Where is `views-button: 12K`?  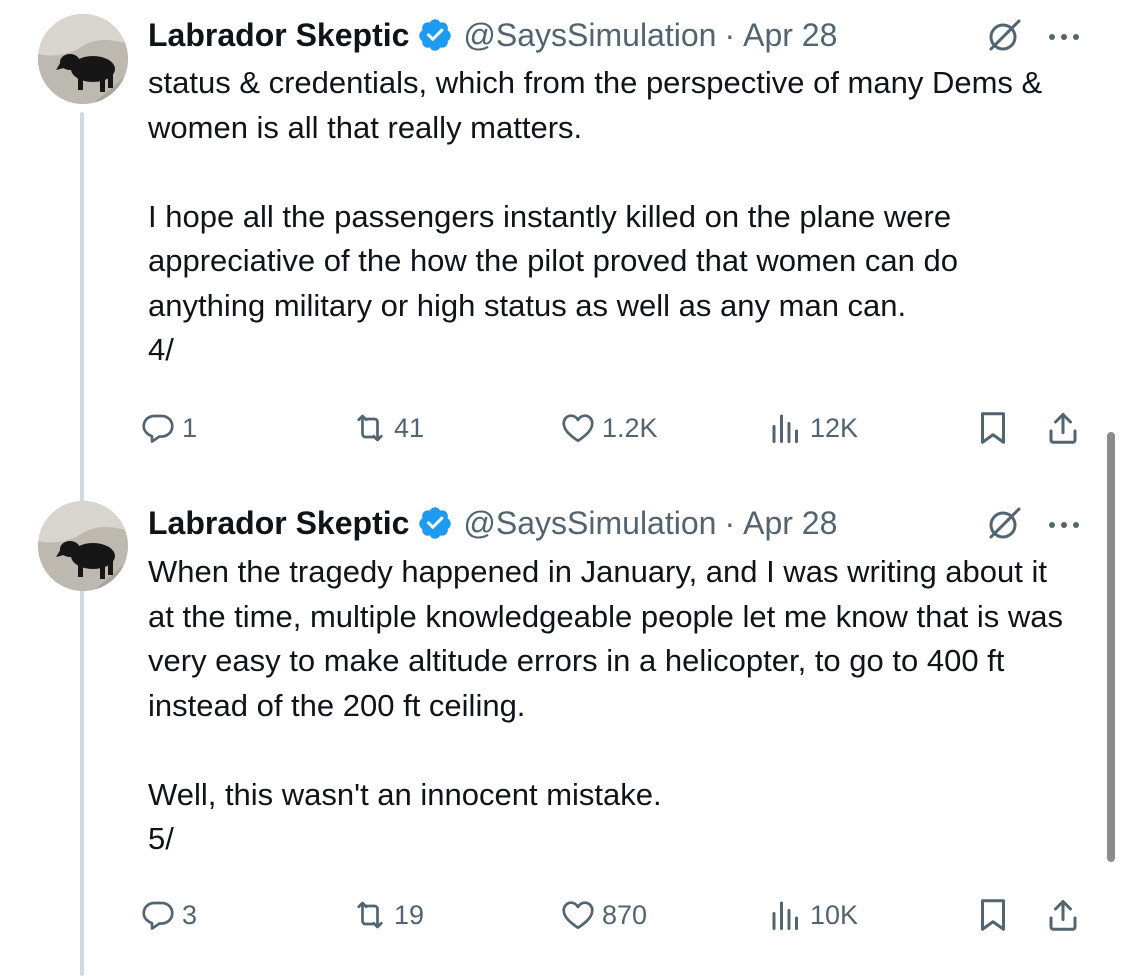 views-button: 12K is located at coordinates (813, 428).